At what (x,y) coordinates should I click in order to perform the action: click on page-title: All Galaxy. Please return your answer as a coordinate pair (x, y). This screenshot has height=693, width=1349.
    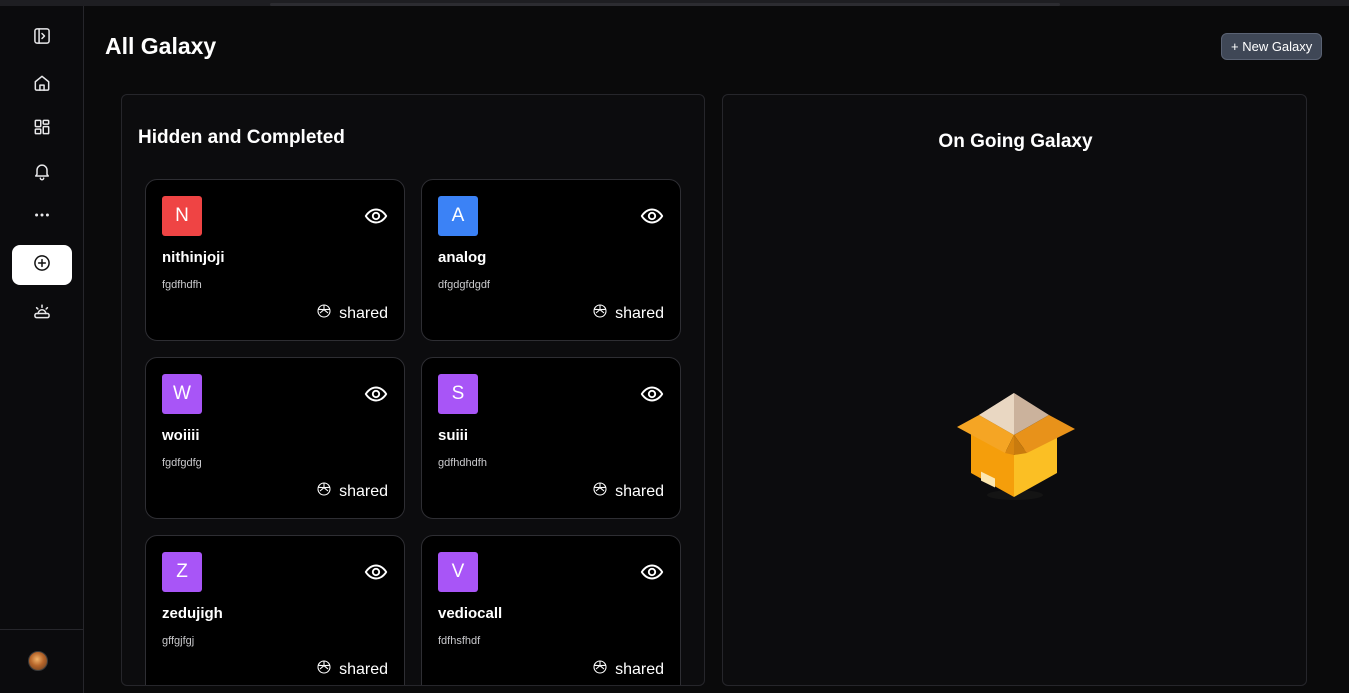
    Looking at the image, I should click on (161, 46).